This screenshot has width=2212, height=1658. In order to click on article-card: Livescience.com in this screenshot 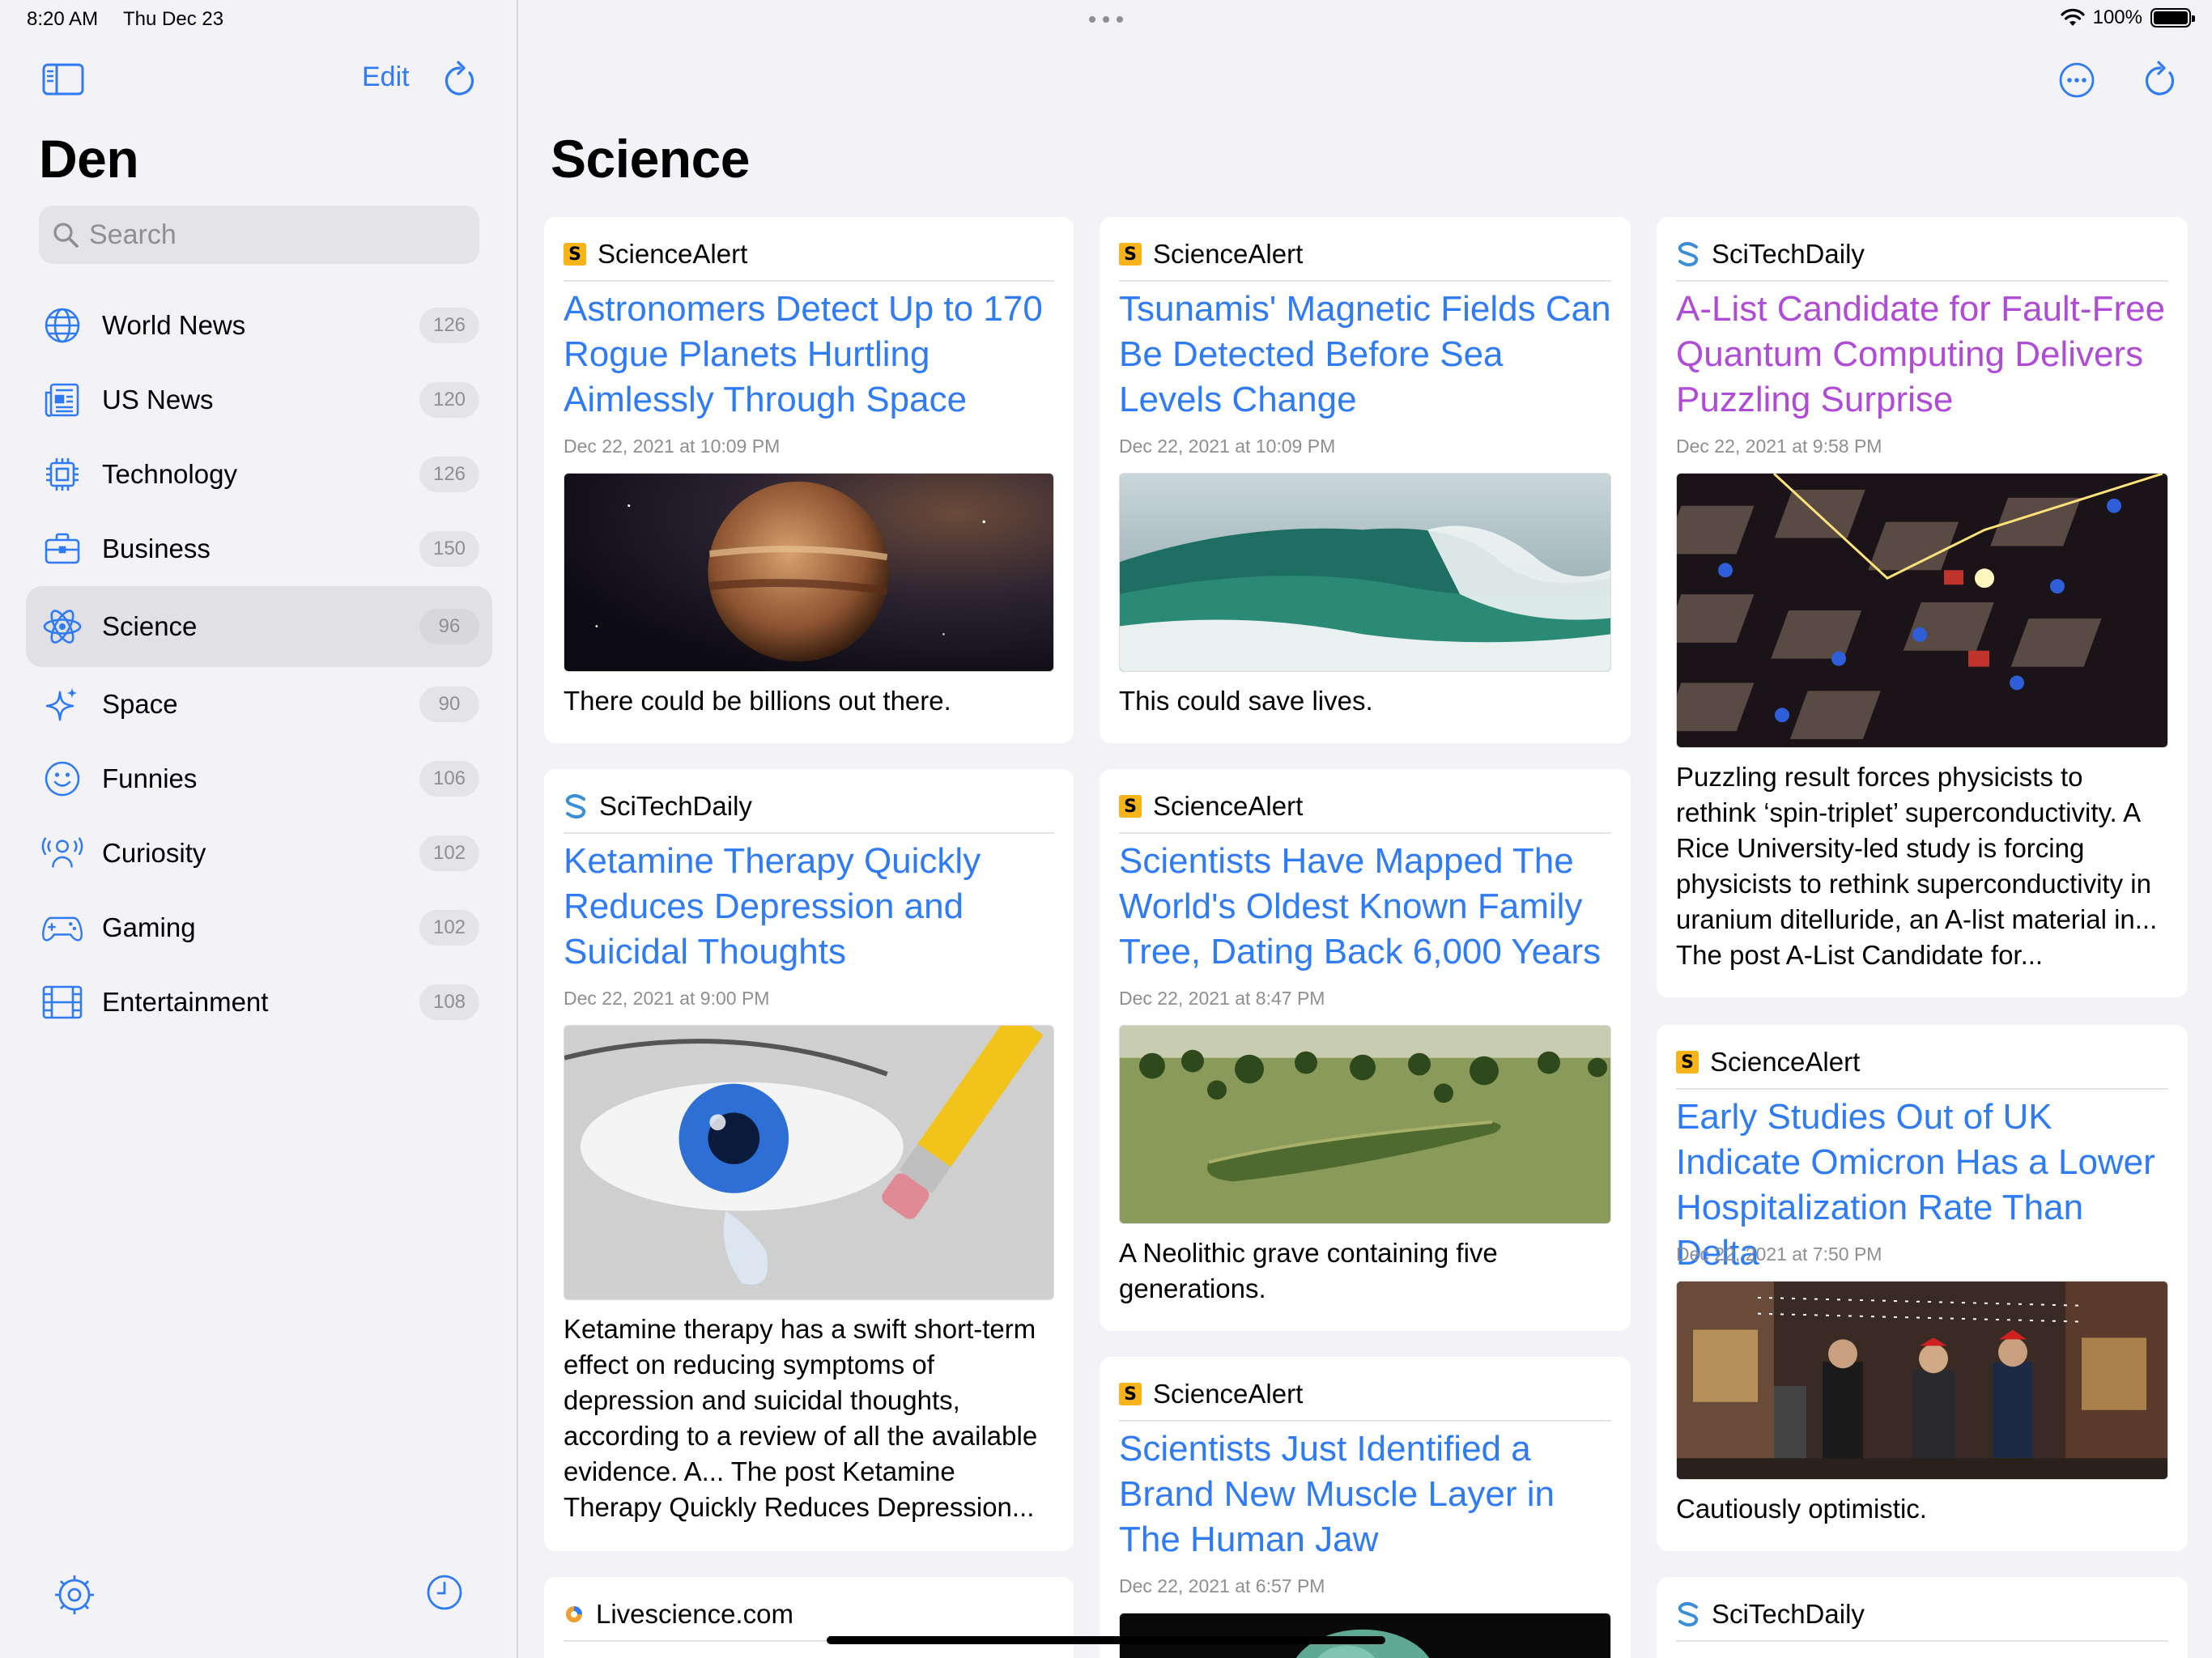, I will do `click(809, 1617)`.